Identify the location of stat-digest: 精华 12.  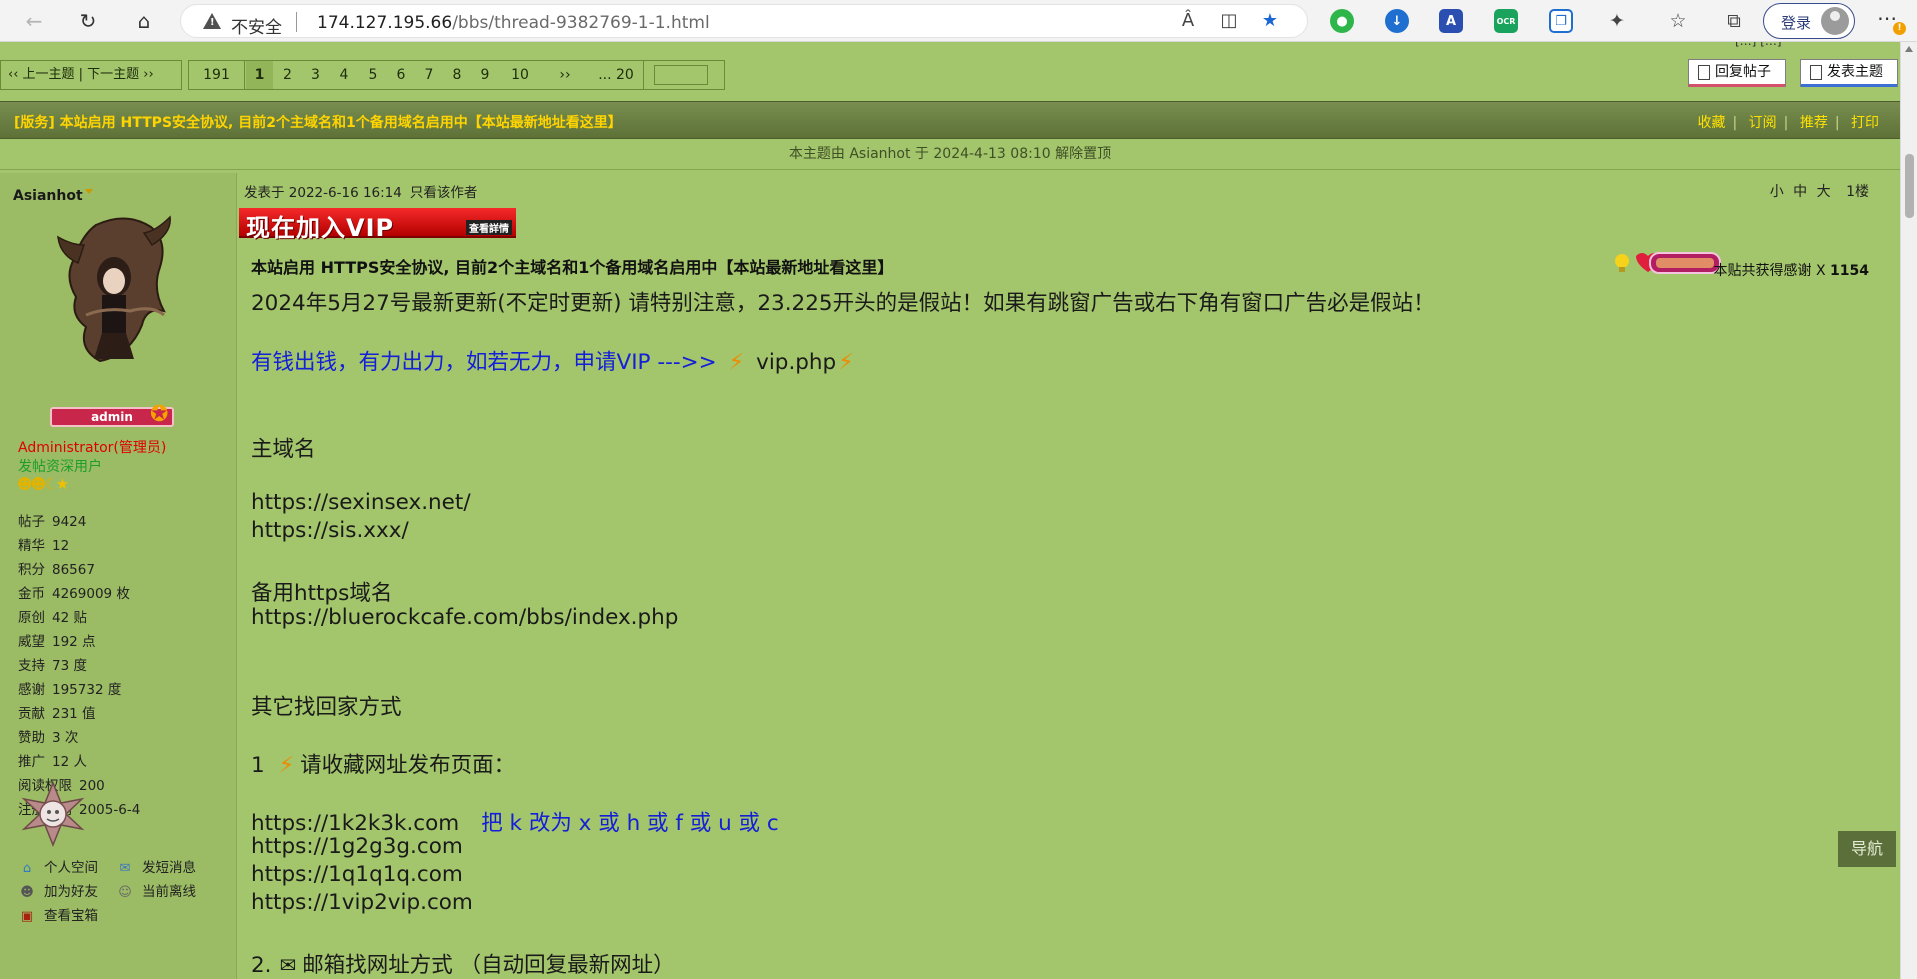
(44, 546).